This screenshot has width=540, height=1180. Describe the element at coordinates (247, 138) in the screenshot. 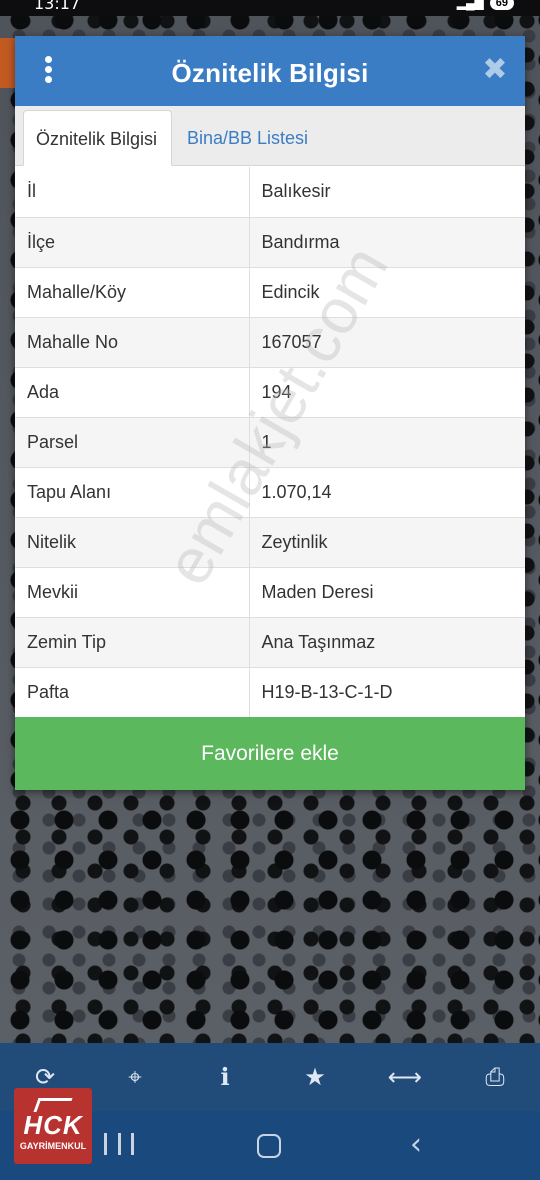

I see `tab-building-list: Bina/BB Listesi` at that location.